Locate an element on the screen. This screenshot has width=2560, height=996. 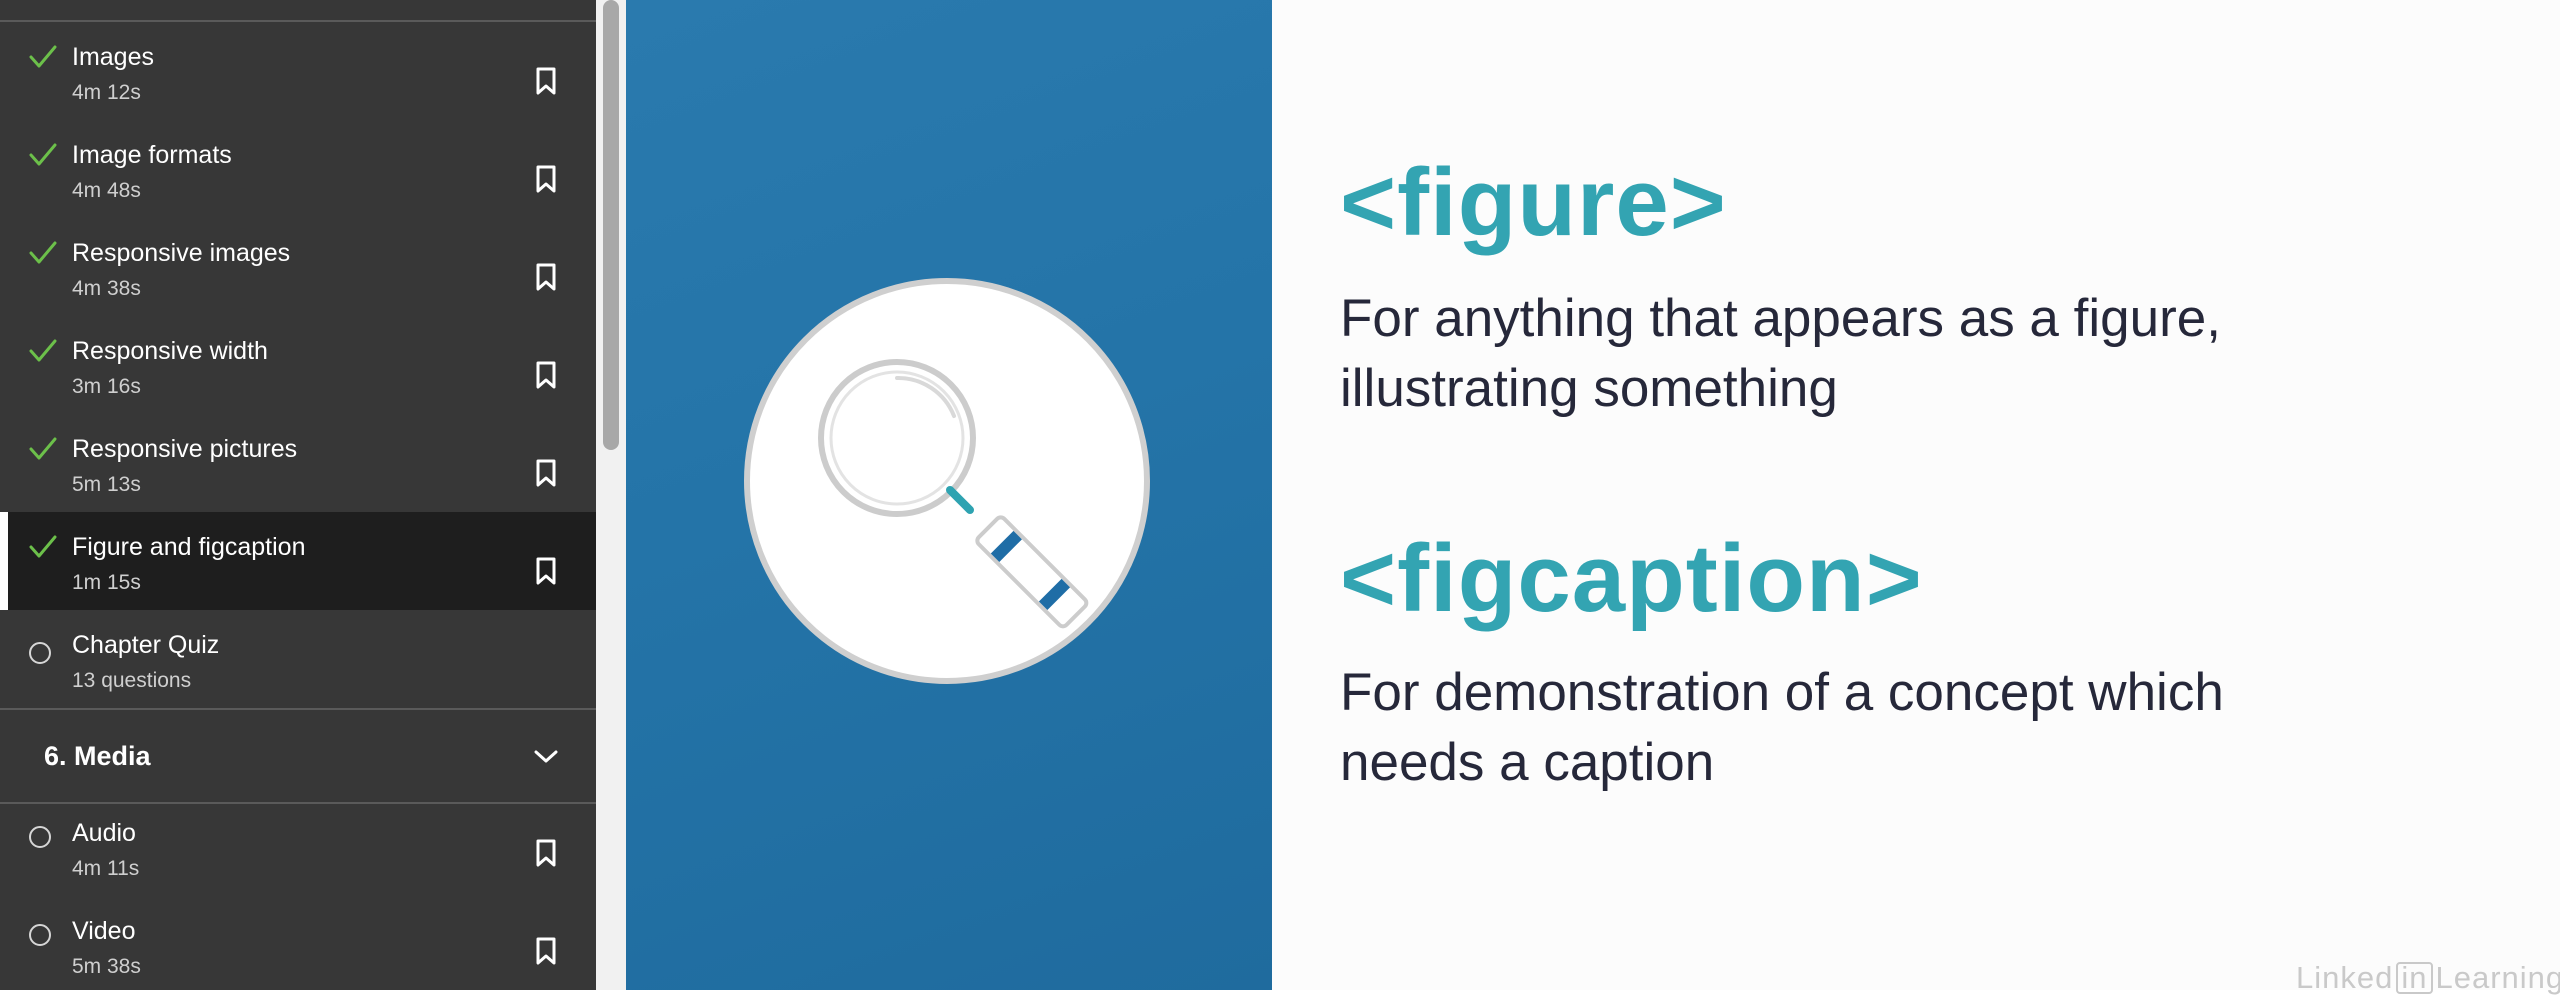
lesson-duration: 3m 16s is located at coordinates (106, 387).